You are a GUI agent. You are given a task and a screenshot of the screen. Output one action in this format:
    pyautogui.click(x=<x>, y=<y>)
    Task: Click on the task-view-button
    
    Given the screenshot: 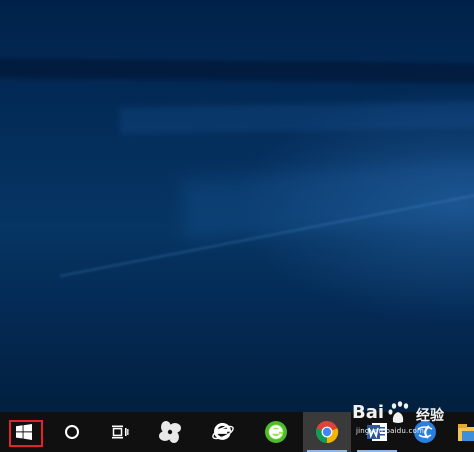 What is the action you would take?
    pyautogui.click(x=120, y=432)
    